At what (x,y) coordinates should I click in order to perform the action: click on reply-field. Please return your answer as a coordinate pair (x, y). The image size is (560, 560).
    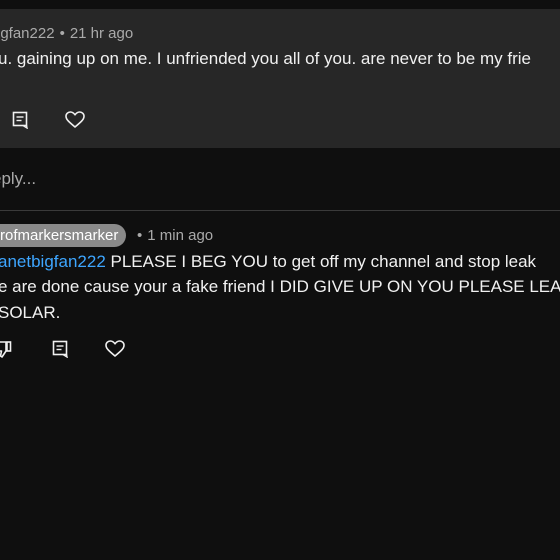
    Looking at the image, I should click on (280, 179).